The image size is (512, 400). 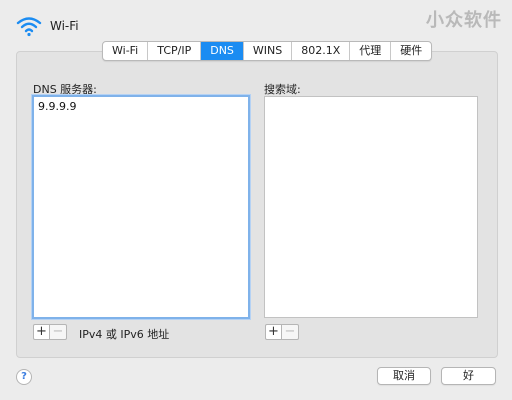 What do you see at coordinates (464, 20) in the screenshot?
I see `watermark: 小众软件` at bounding box center [464, 20].